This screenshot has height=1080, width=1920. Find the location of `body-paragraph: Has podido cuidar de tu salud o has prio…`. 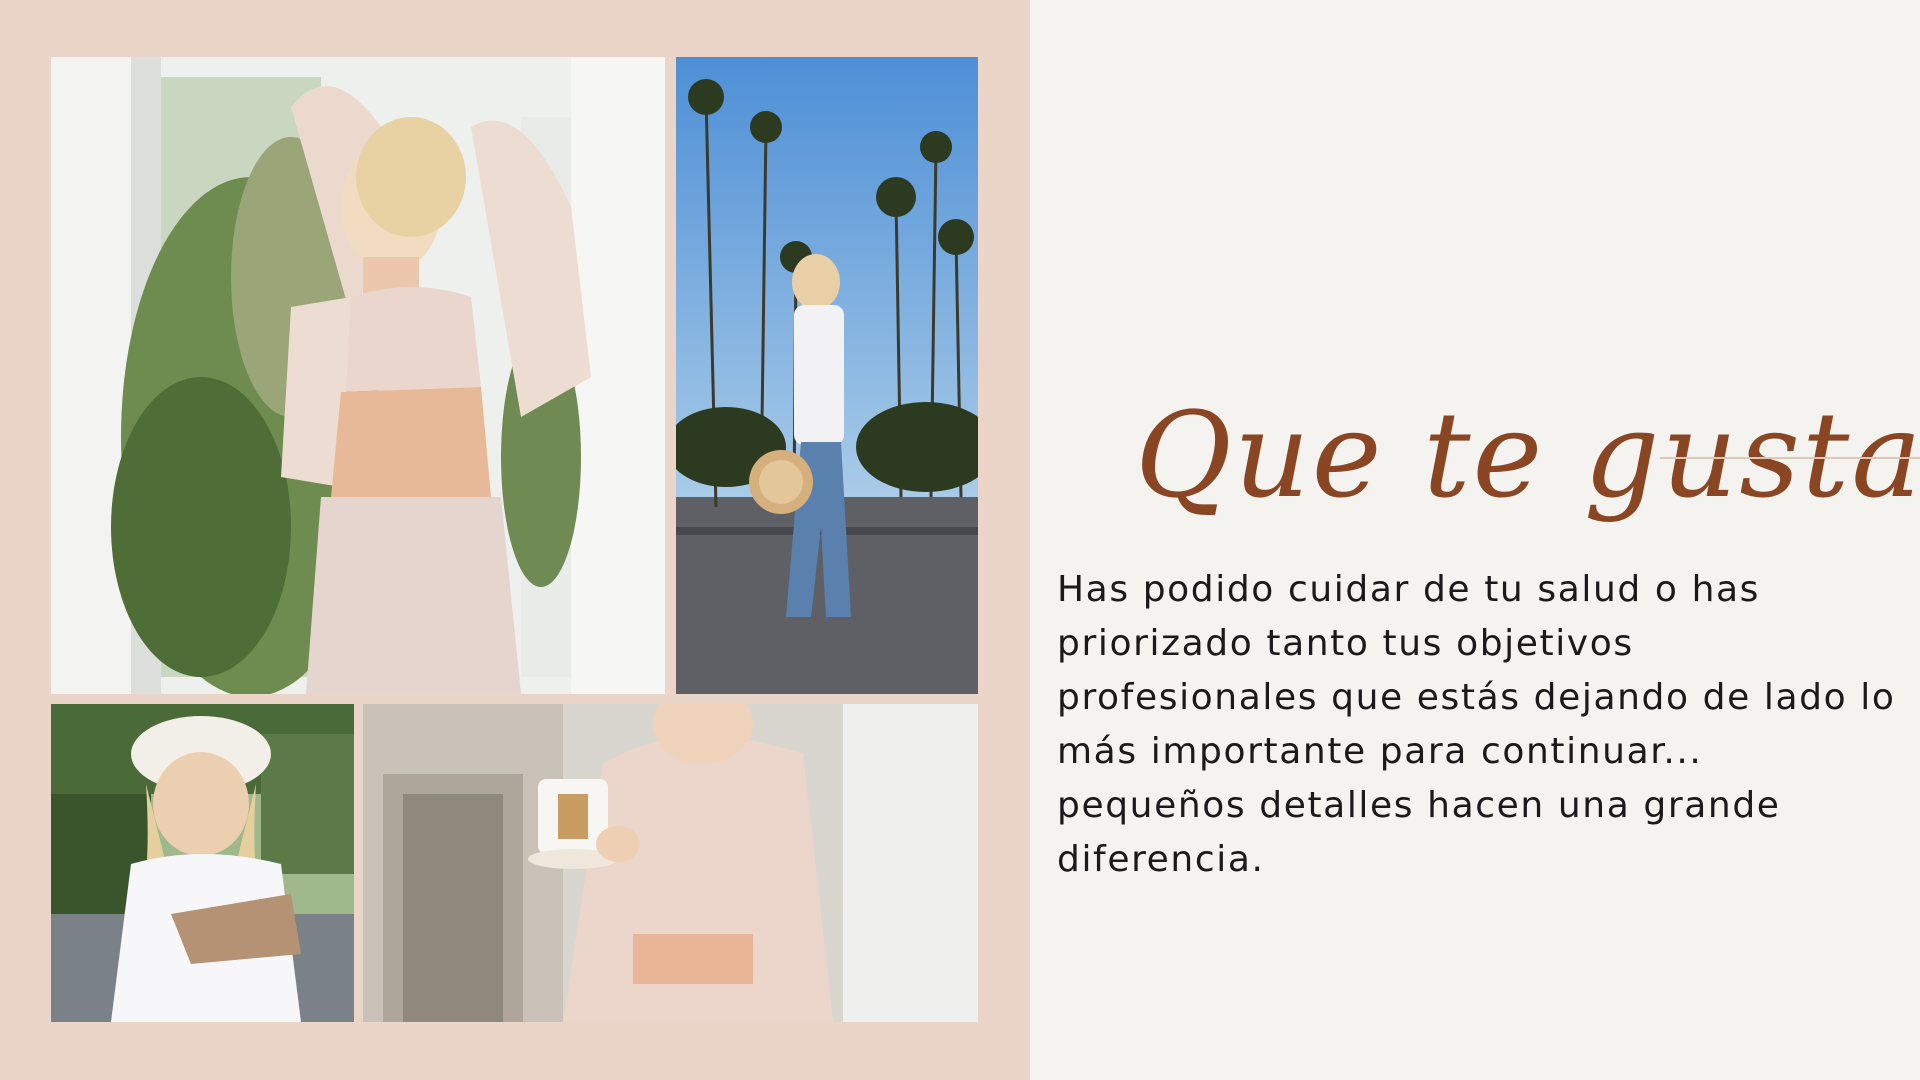

body-paragraph: Has podido cuidar de tu salud o has prio… is located at coordinates (1476, 724).